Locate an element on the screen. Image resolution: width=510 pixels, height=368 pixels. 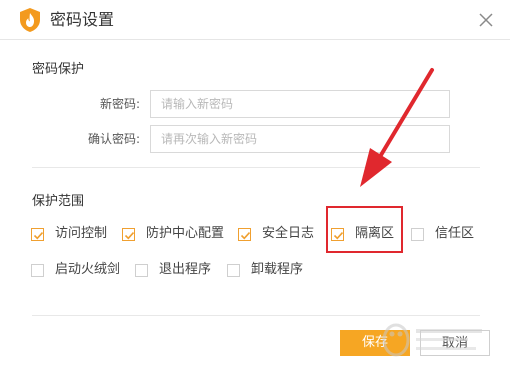
option-security-log: 安全日志 is located at coordinates (276, 234).